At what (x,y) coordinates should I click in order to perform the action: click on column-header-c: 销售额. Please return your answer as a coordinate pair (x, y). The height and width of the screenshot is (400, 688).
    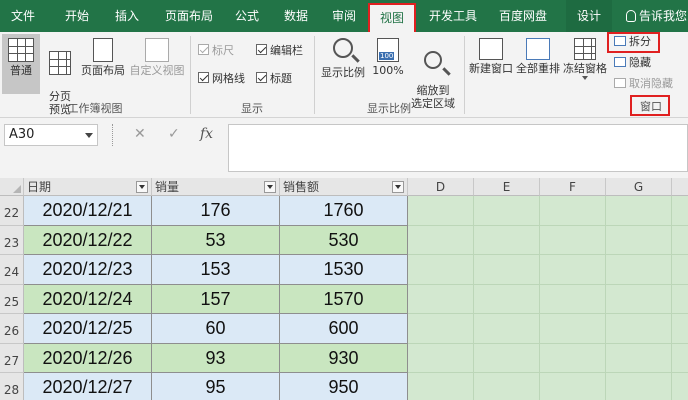
    Looking at the image, I should click on (344, 187).